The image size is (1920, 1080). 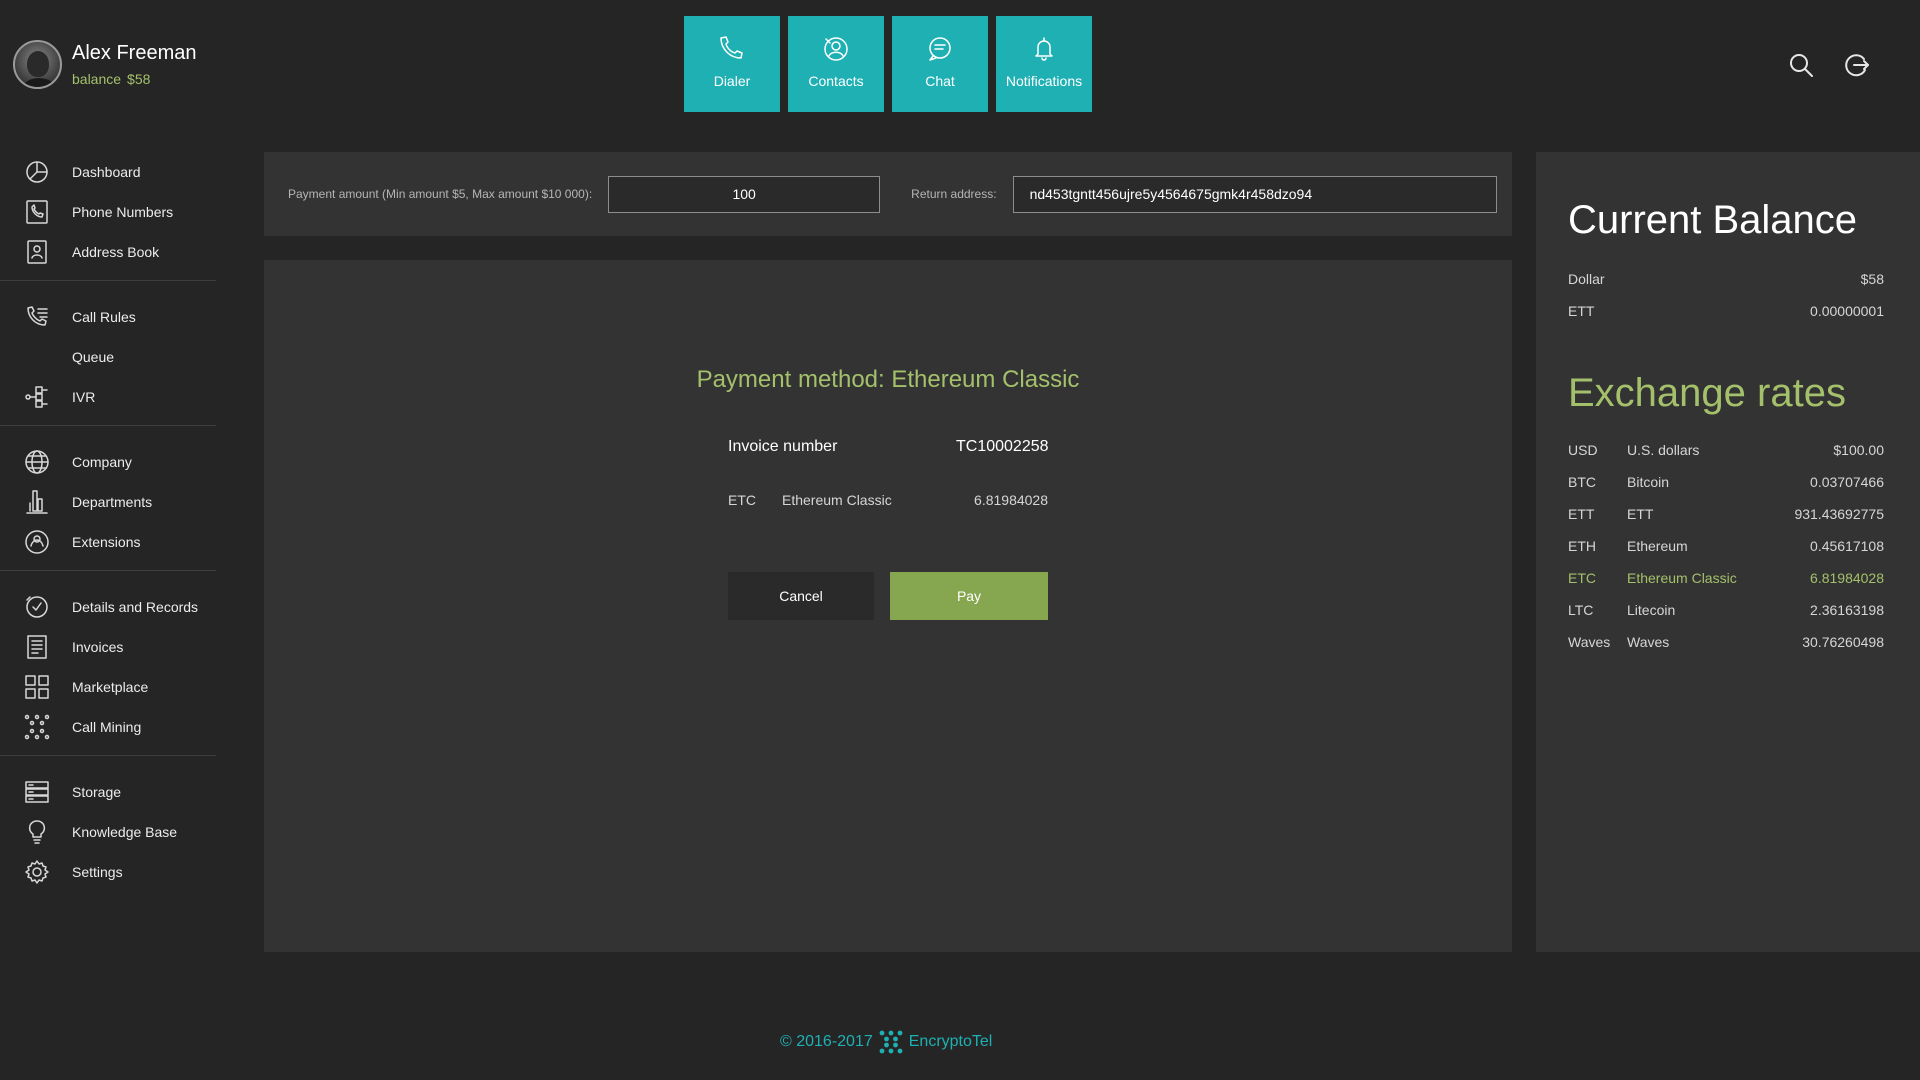 What do you see at coordinates (37, 542) in the screenshot?
I see `extensions-icon` at bounding box center [37, 542].